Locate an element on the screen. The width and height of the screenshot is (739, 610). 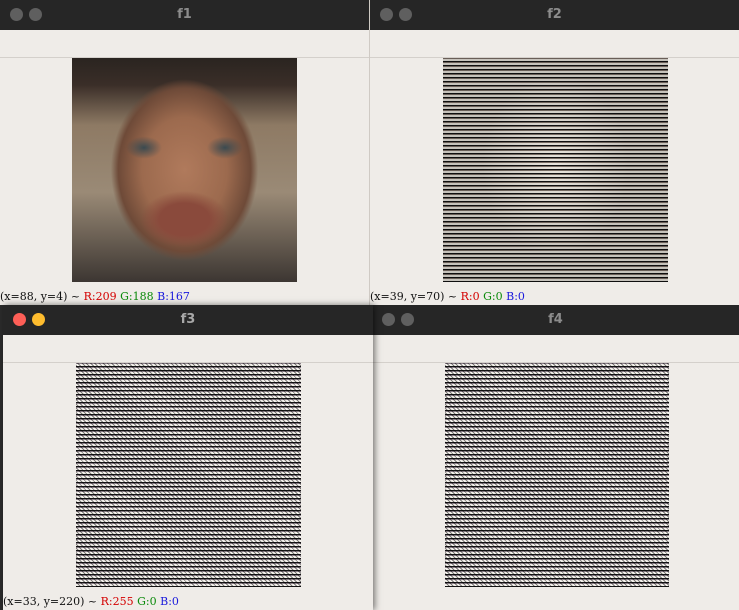
window-title: f3 is located at coordinates (188, 319).